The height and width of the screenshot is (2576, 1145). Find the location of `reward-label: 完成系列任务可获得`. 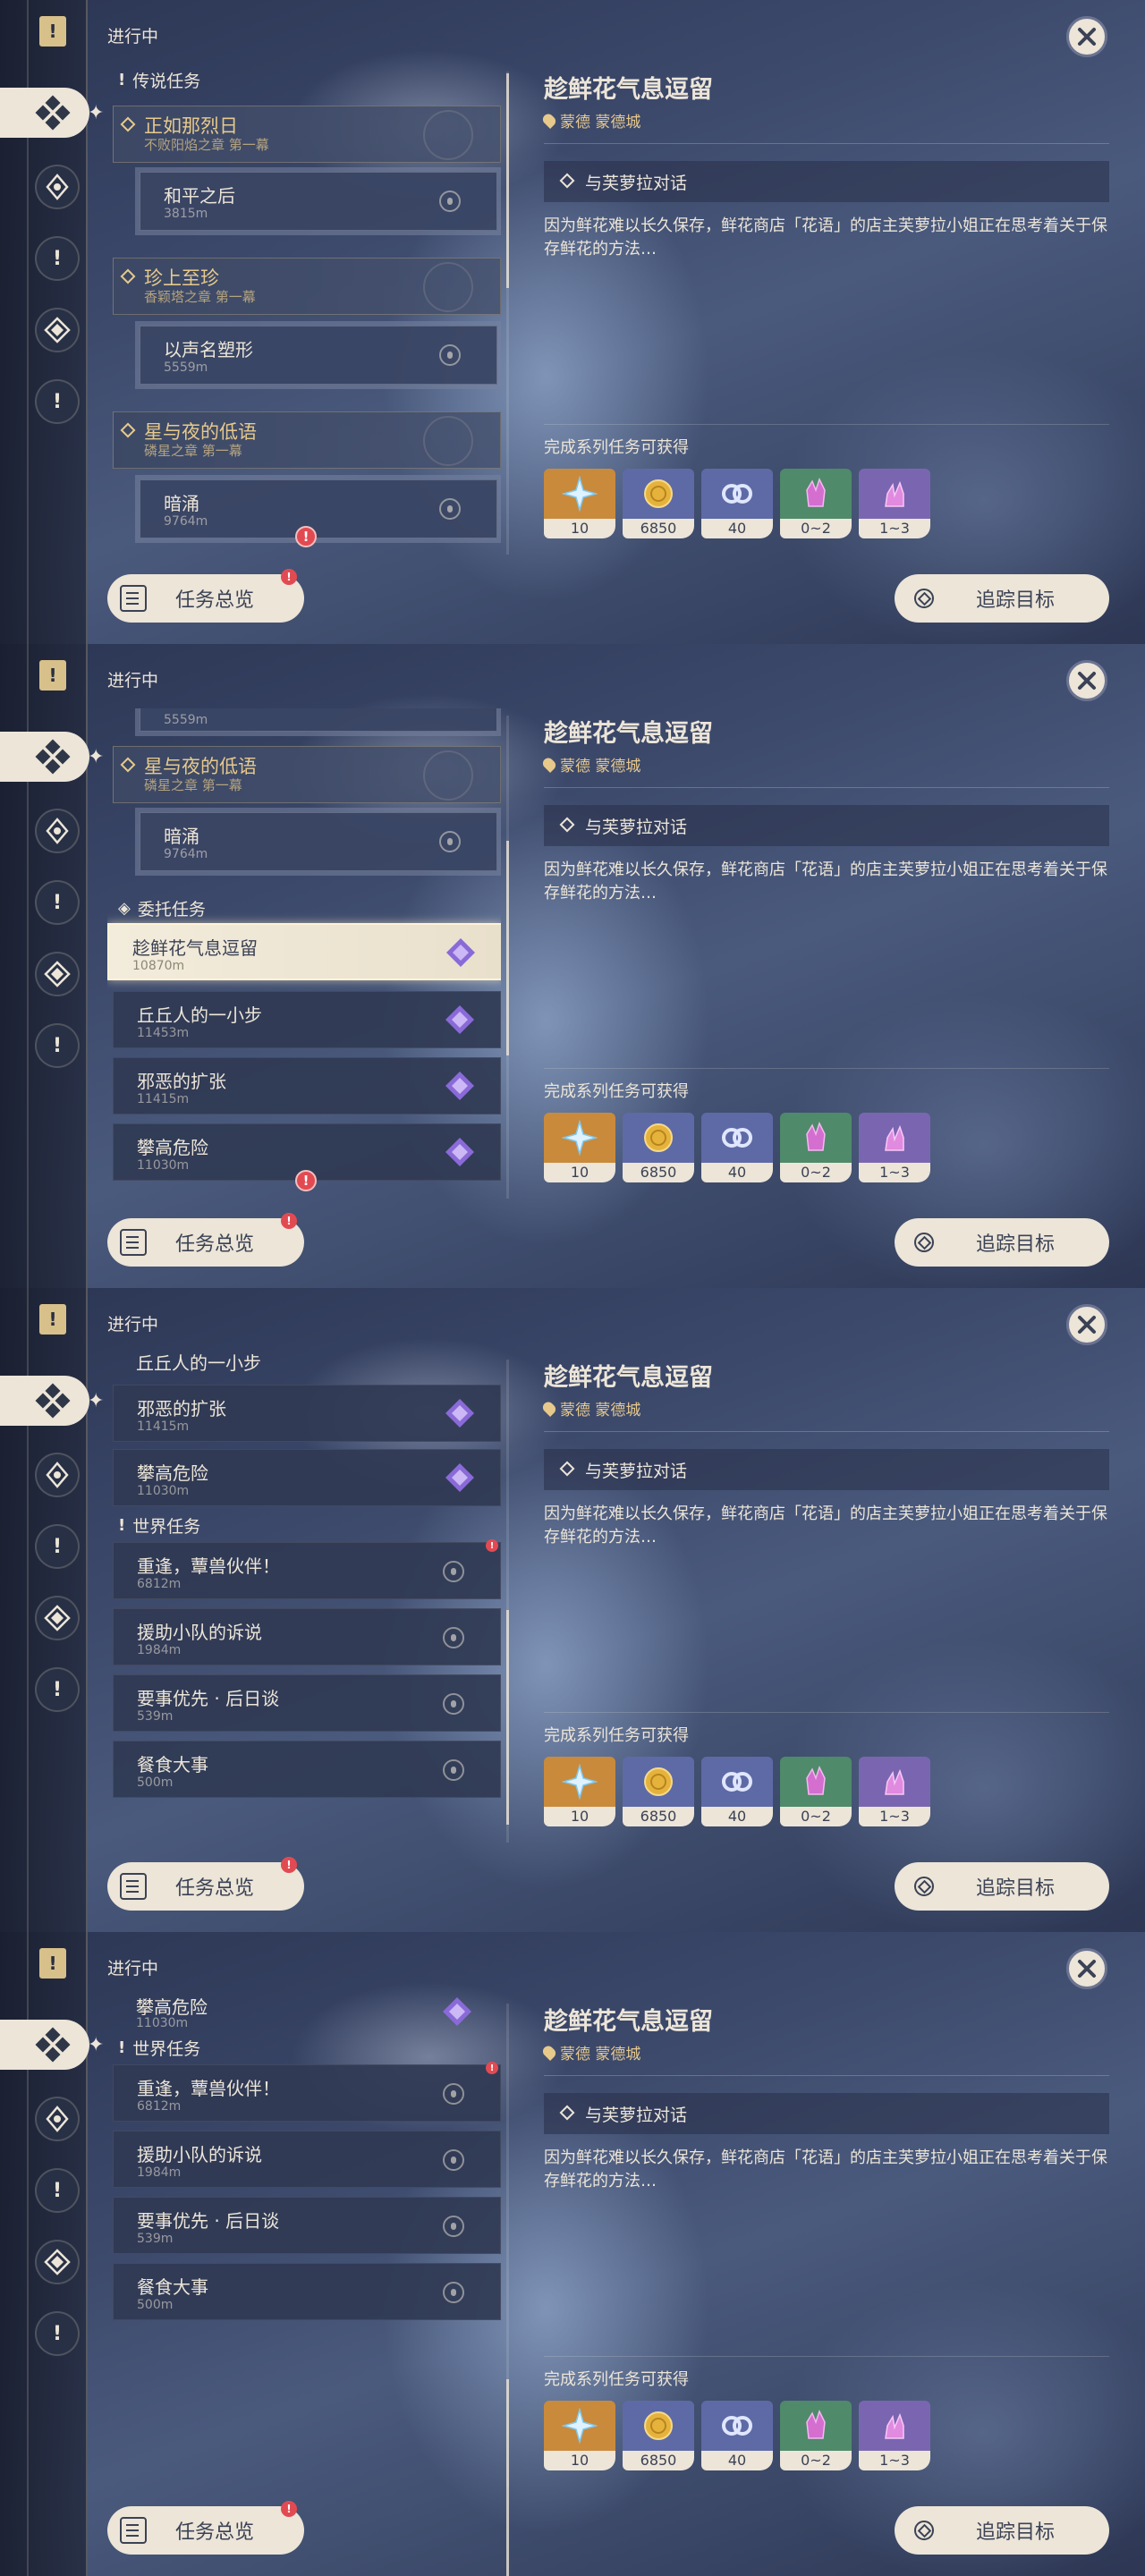

reward-label: 完成系列任务可获得 is located at coordinates (616, 447).